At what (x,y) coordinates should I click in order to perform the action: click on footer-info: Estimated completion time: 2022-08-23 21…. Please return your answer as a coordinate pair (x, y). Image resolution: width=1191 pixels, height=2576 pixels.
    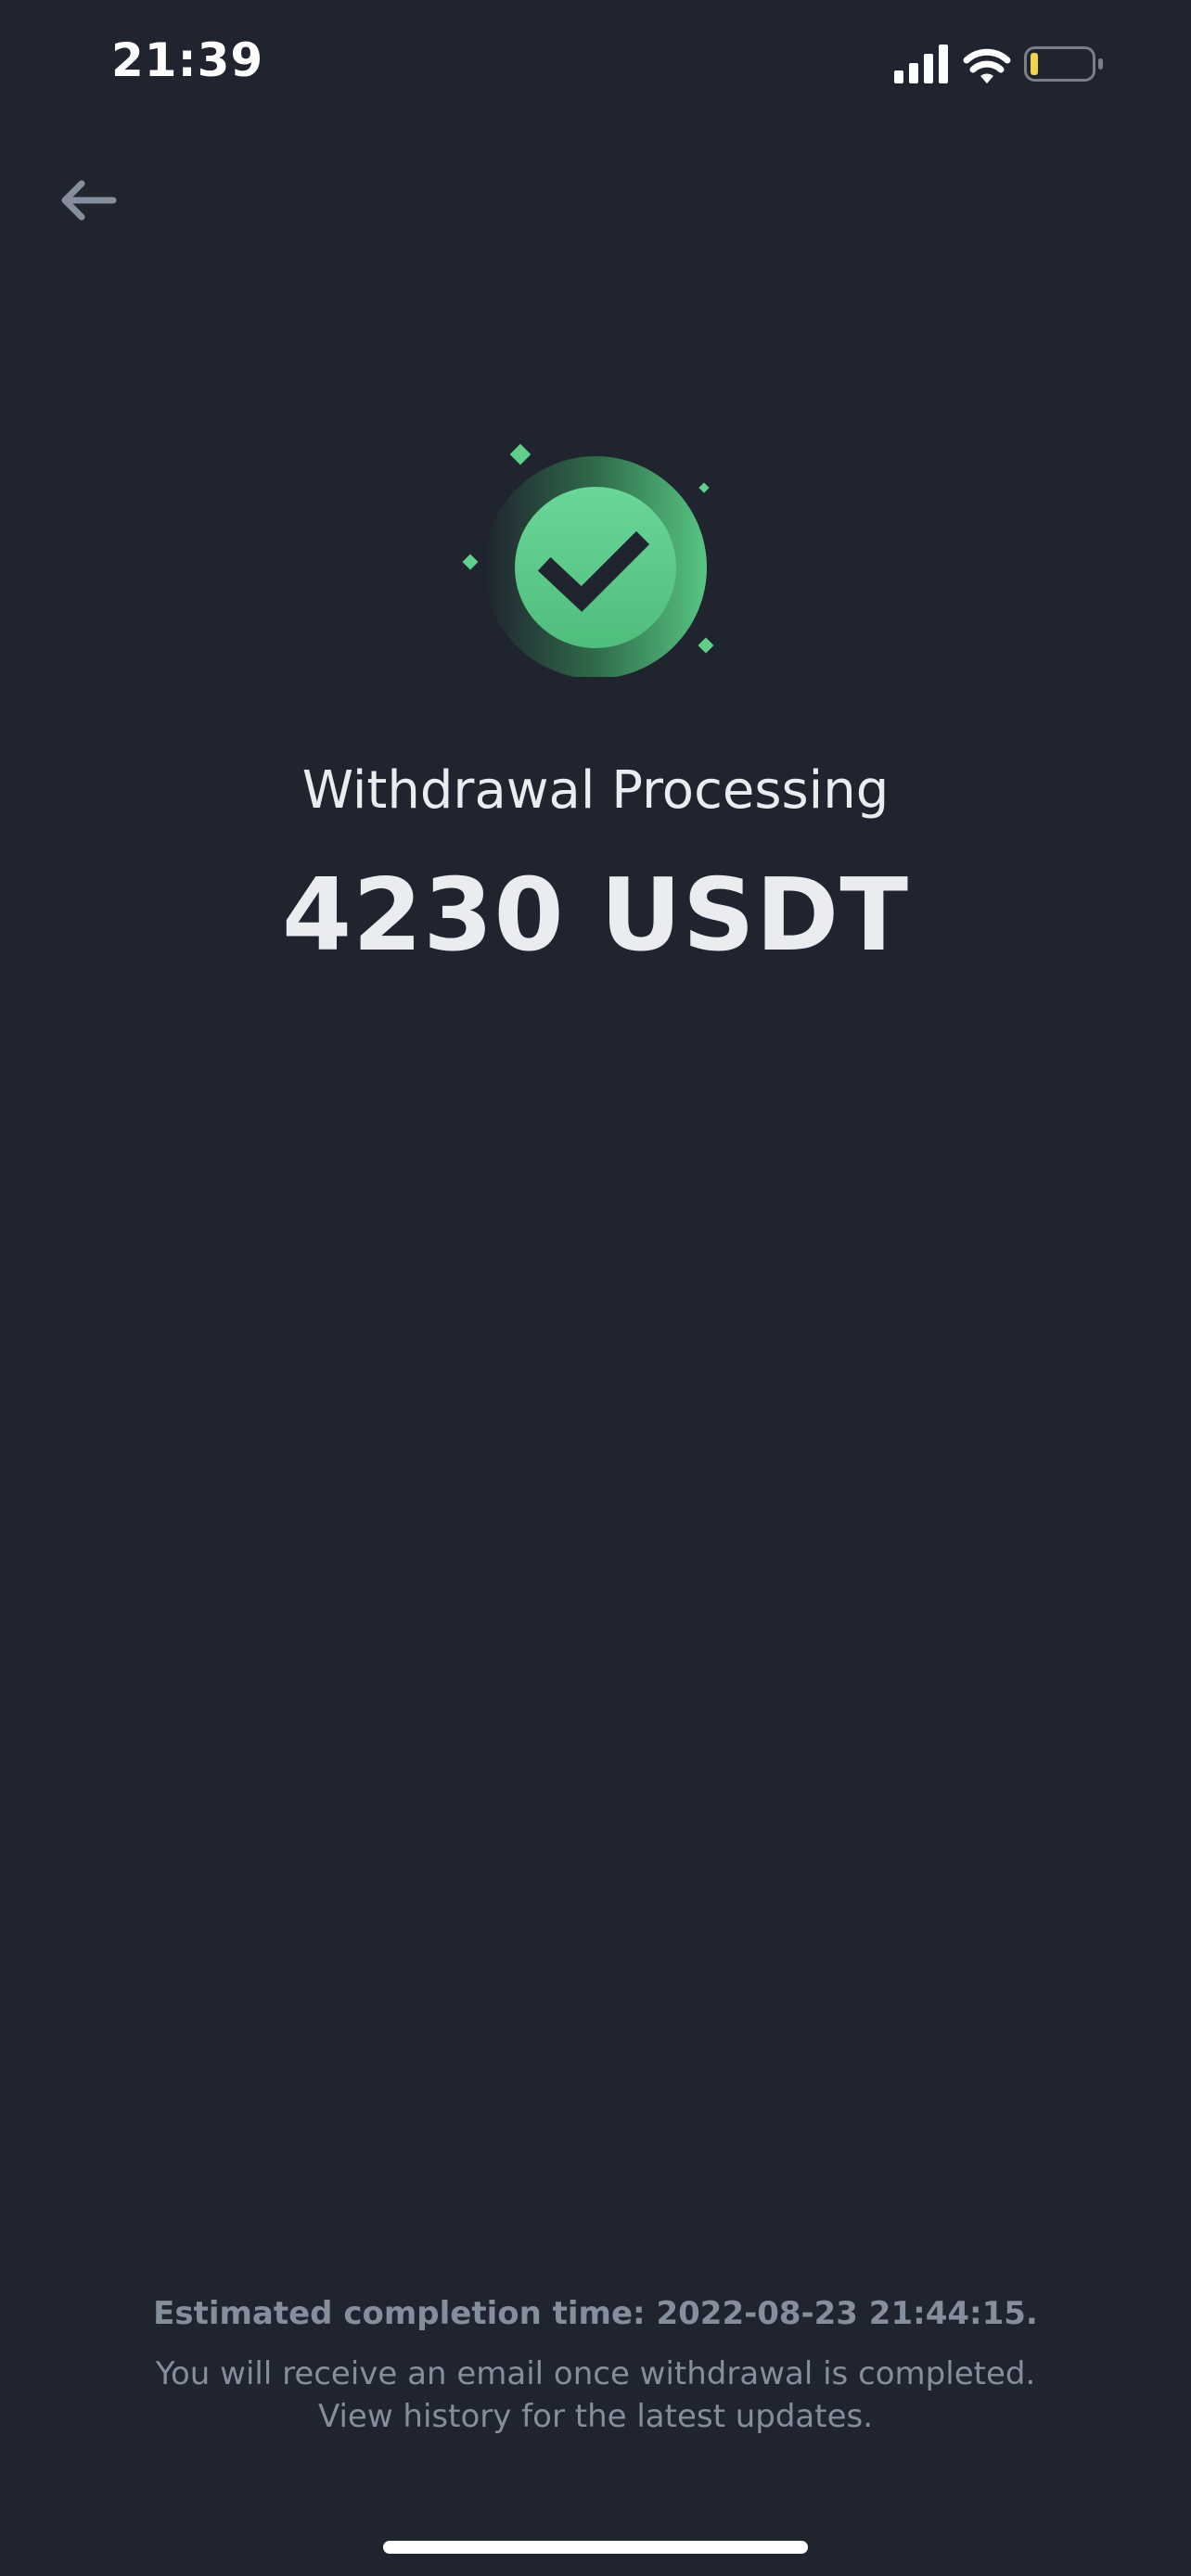
    Looking at the image, I should click on (595, 2366).